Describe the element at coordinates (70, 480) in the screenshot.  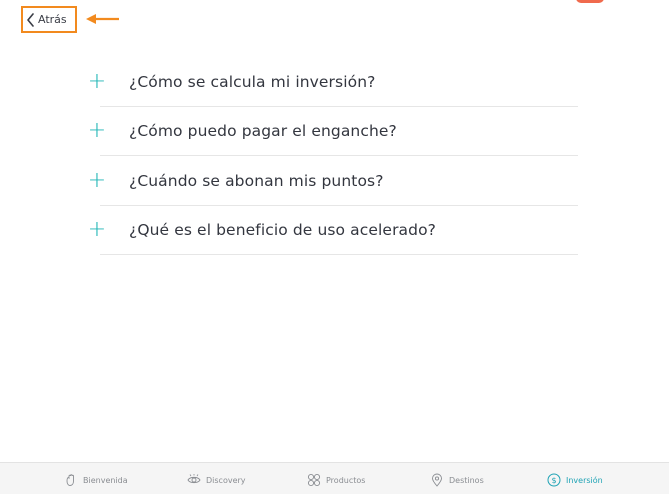
I see `hand-icon` at that location.